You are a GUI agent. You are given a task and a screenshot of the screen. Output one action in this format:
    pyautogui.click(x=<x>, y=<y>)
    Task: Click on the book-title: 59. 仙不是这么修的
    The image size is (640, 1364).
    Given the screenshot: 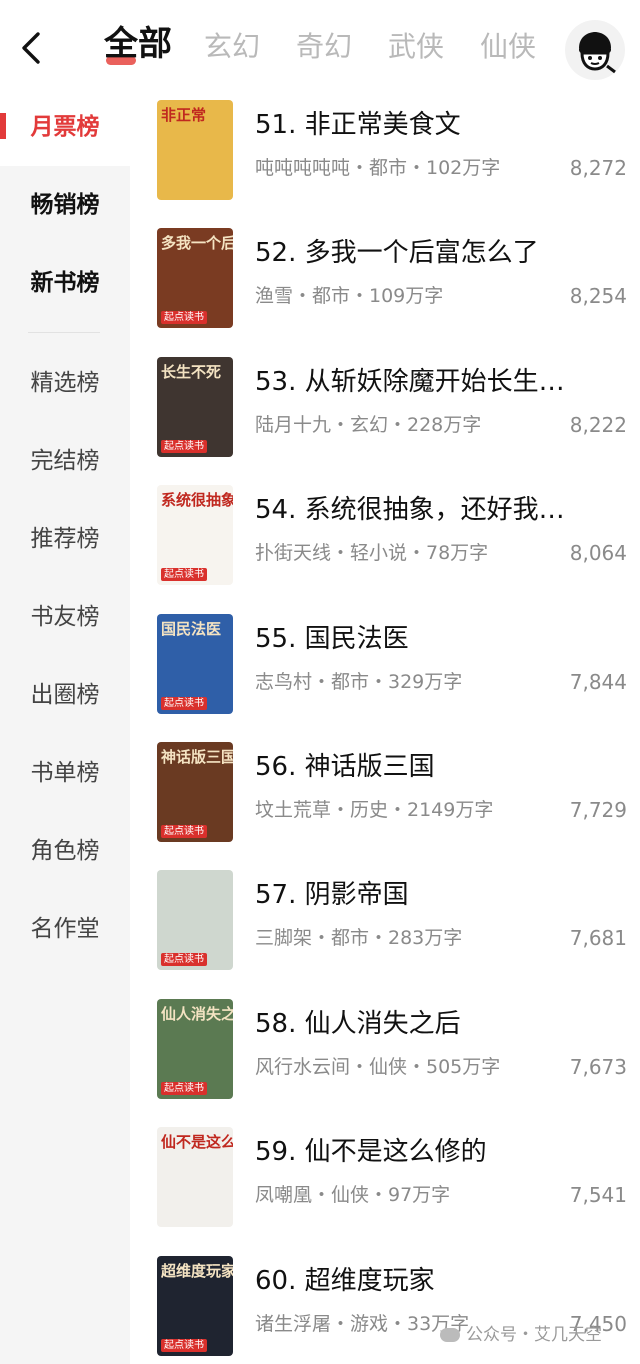 What is the action you would take?
    pyautogui.click(x=371, y=1152)
    